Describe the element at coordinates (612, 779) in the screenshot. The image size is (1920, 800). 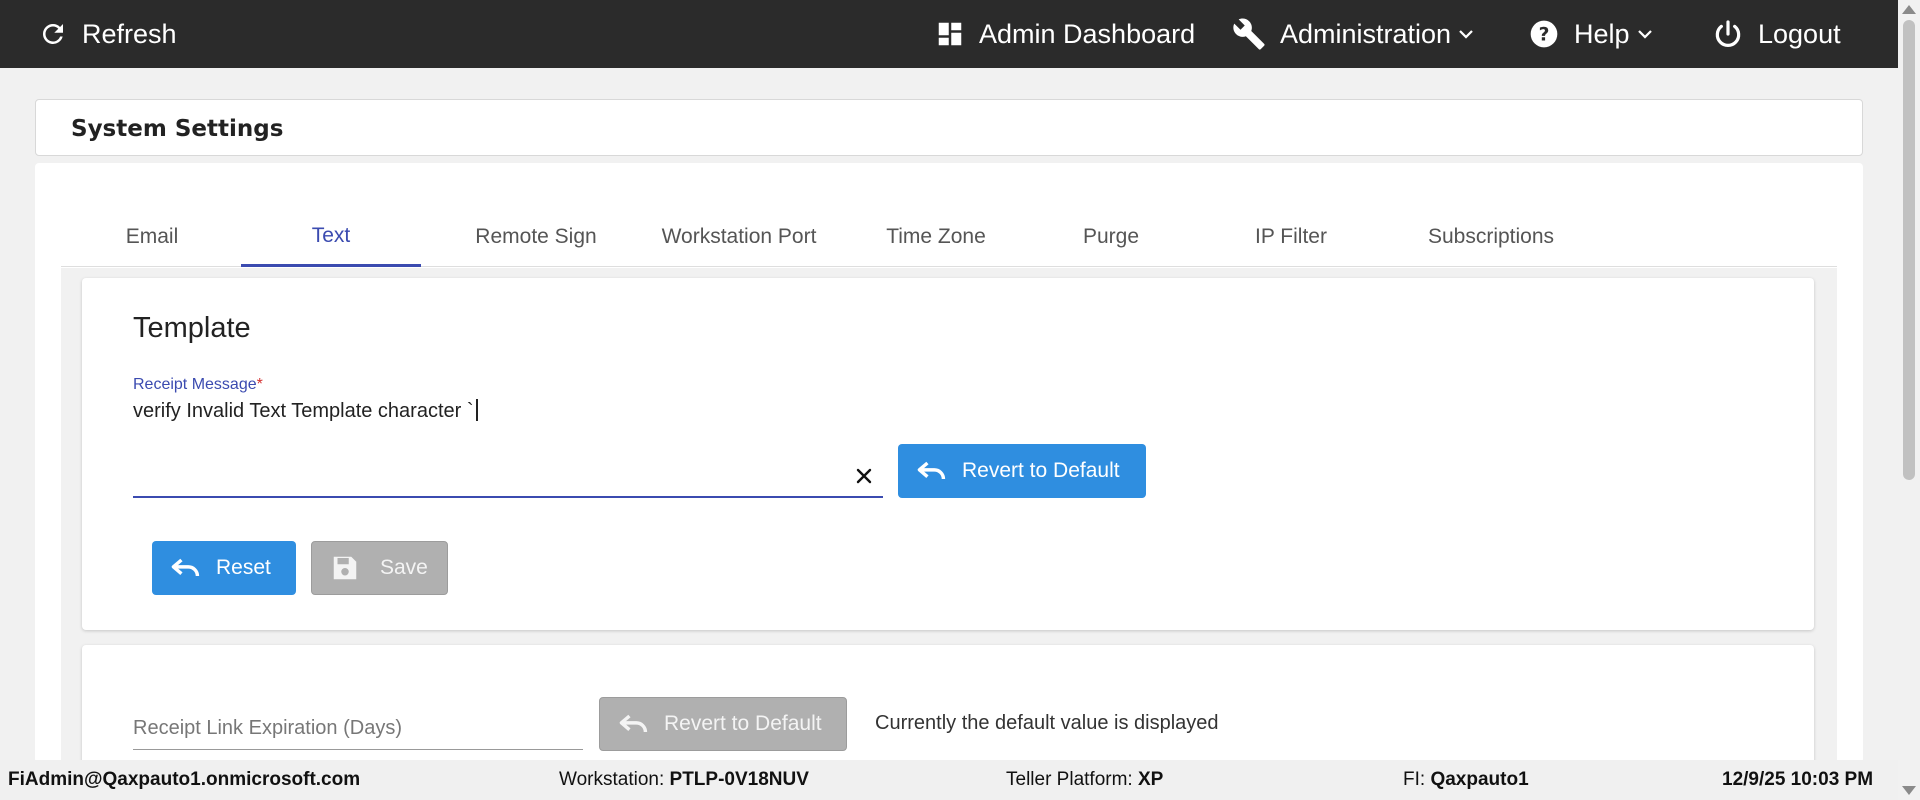
I see `workstation-label: Workstation:` at that location.